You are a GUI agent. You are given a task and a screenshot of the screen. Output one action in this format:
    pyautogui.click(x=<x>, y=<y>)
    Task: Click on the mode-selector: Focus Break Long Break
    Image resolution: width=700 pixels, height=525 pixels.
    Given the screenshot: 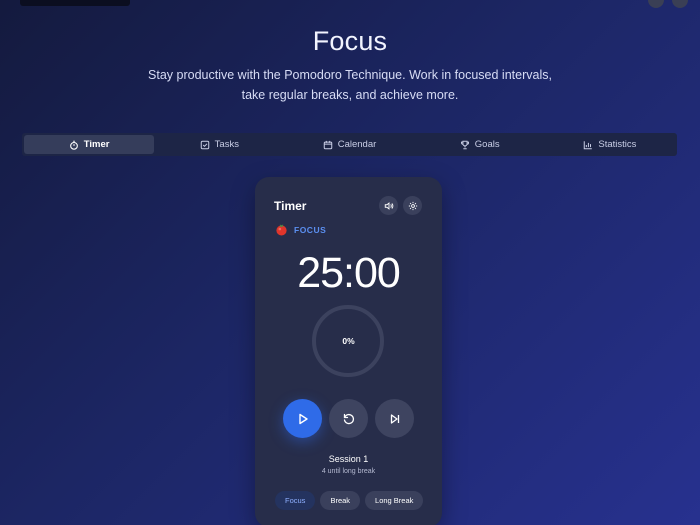 What is the action you would take?
    pyautogui.click(x=349, y=500)
    